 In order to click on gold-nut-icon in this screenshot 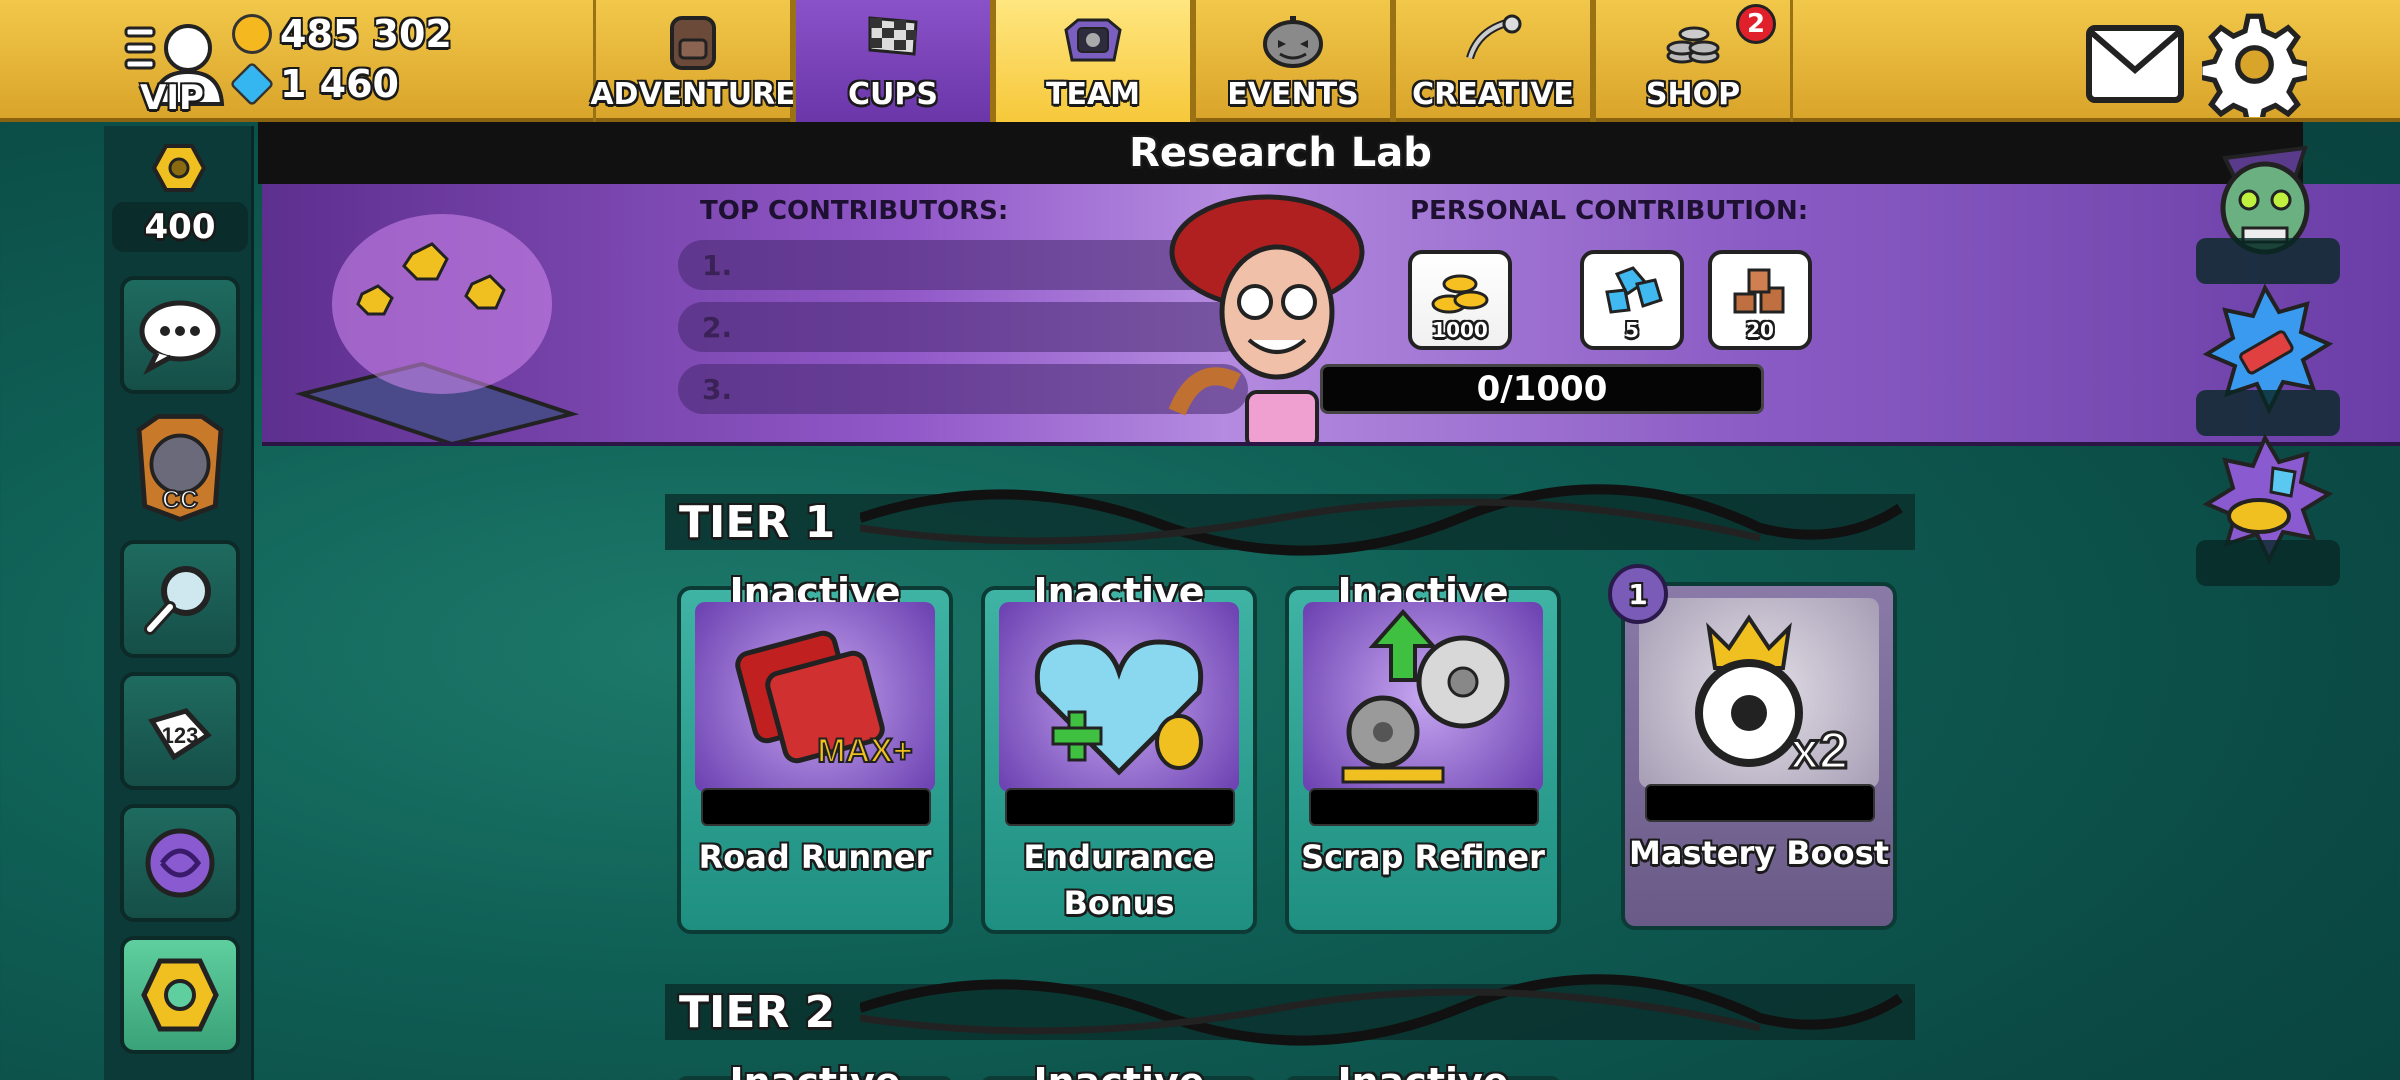, I will do `click(180, 995)`.